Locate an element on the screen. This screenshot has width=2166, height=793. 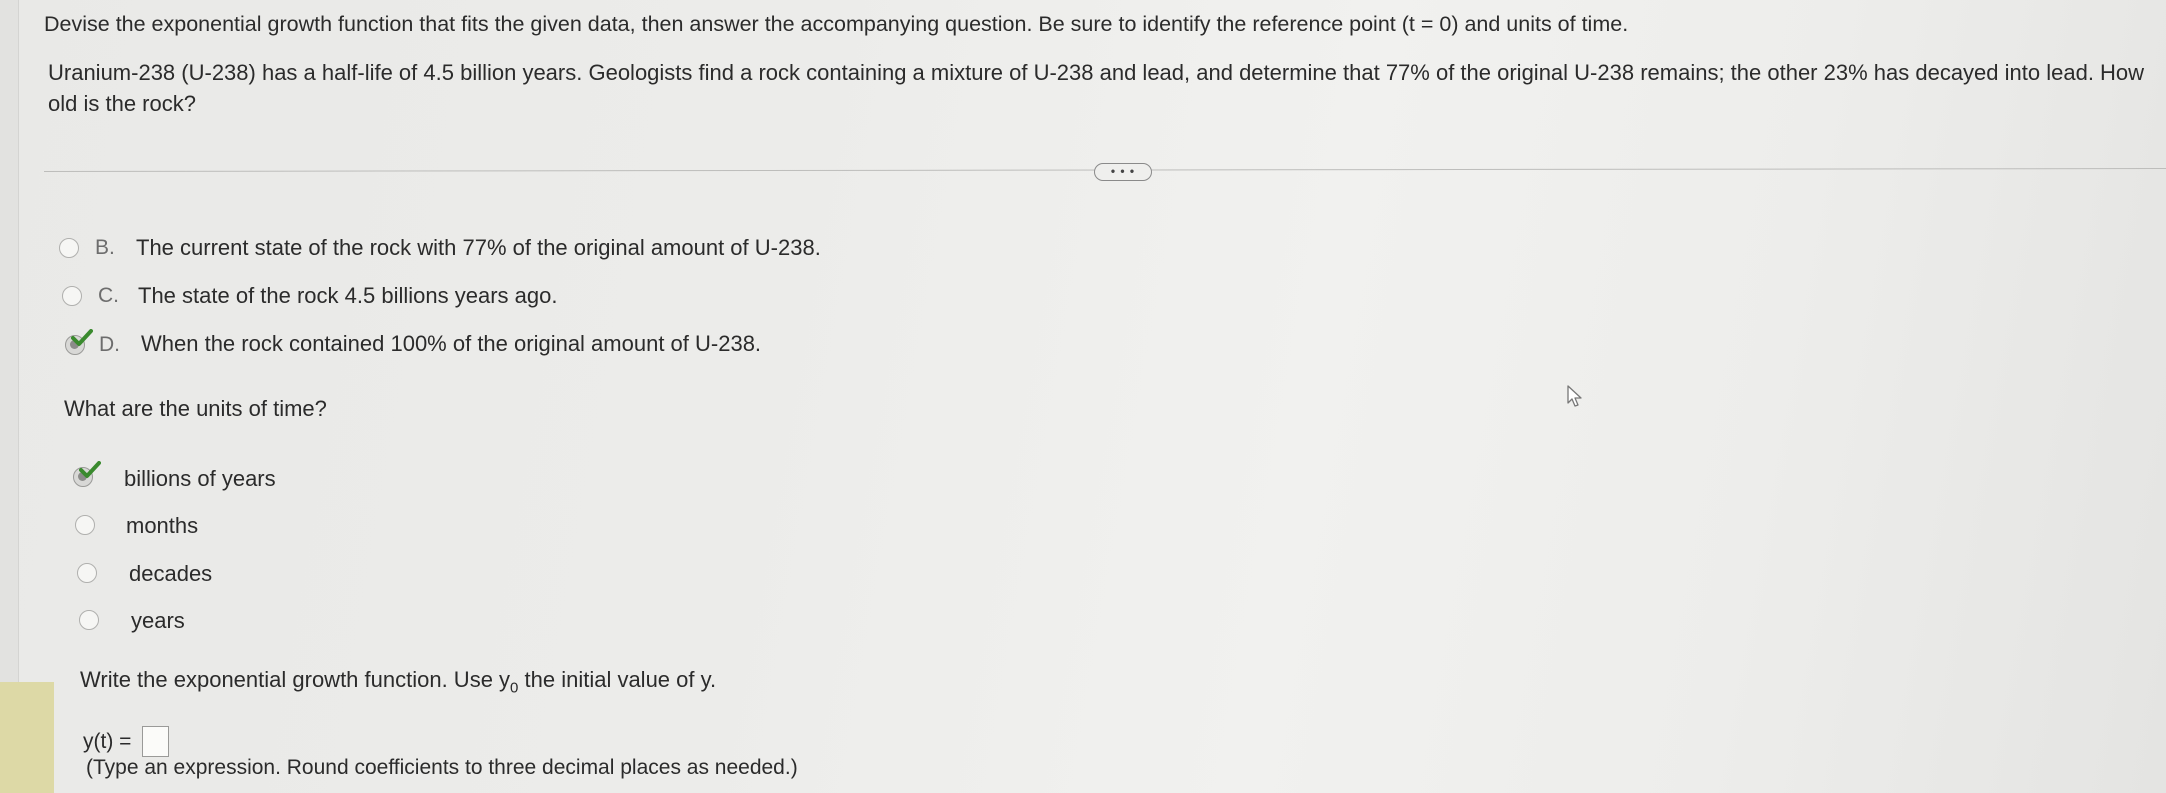
option-letter: B. is located at coordinates (105, 247).